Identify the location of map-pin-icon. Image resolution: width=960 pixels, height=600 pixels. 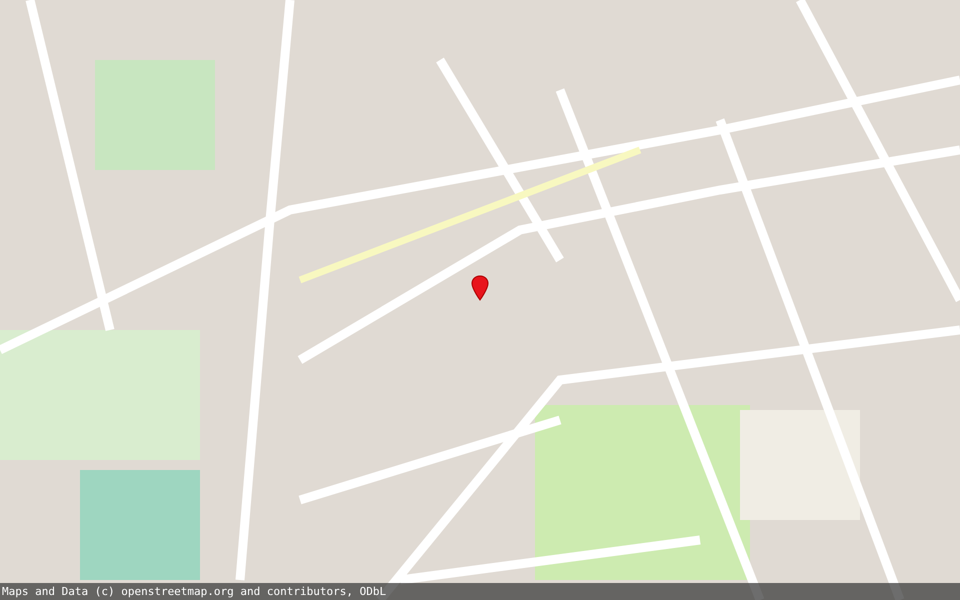
(480, 288).